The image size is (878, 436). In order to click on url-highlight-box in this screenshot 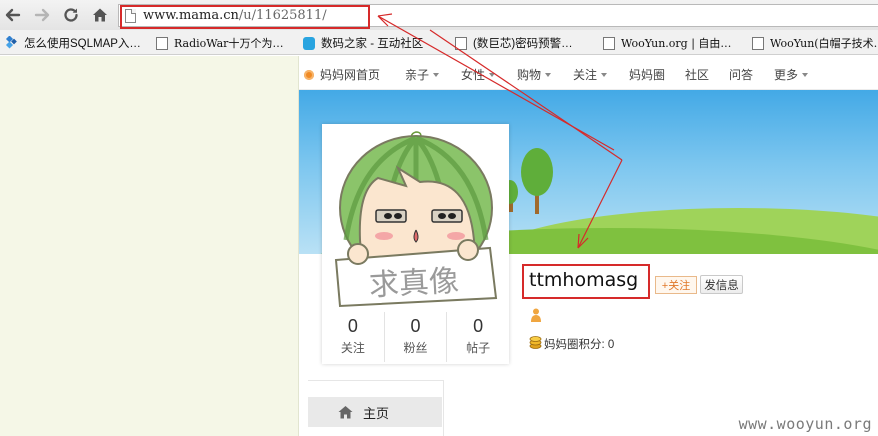, I will do `click(245, 17)`.